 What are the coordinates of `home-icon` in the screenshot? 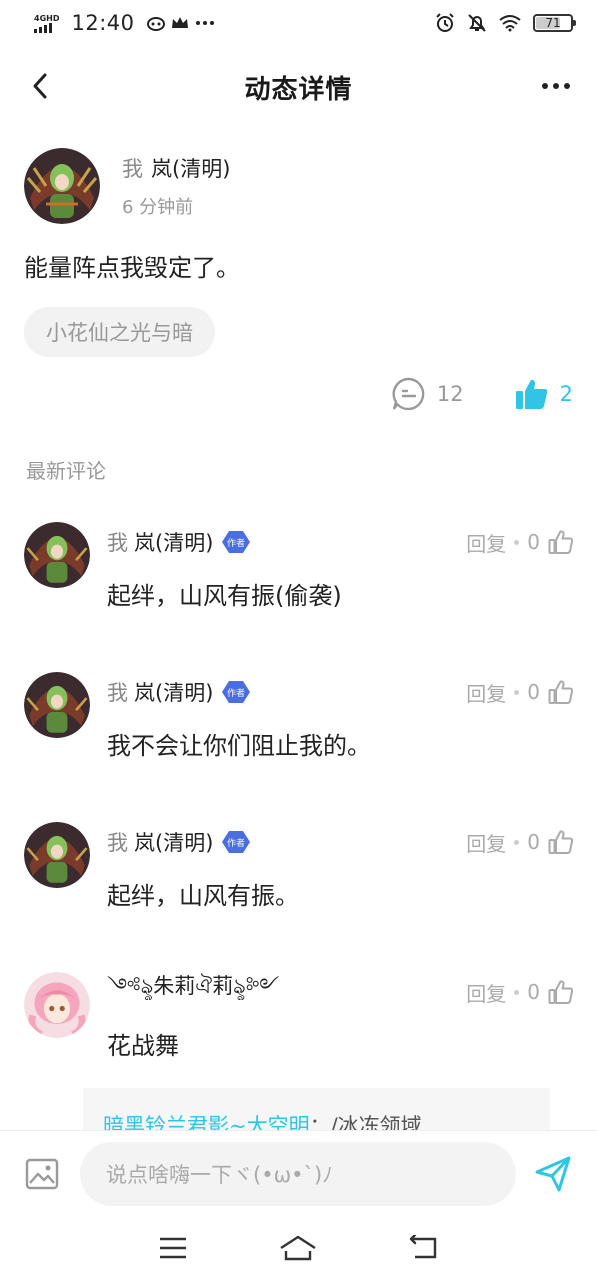 It's located at (298, 1248).